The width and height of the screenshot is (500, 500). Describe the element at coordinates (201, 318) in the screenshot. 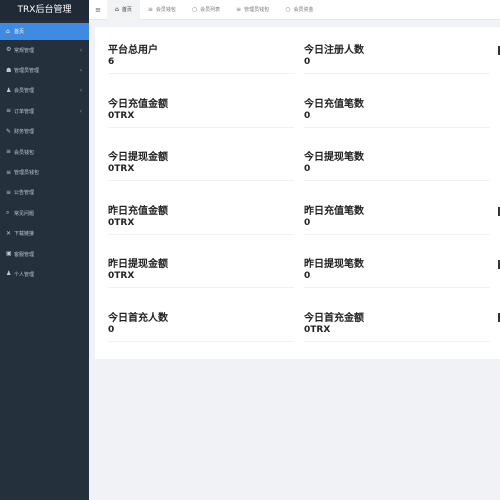

I see `stat-card: 今日首充人数 0` at that location.